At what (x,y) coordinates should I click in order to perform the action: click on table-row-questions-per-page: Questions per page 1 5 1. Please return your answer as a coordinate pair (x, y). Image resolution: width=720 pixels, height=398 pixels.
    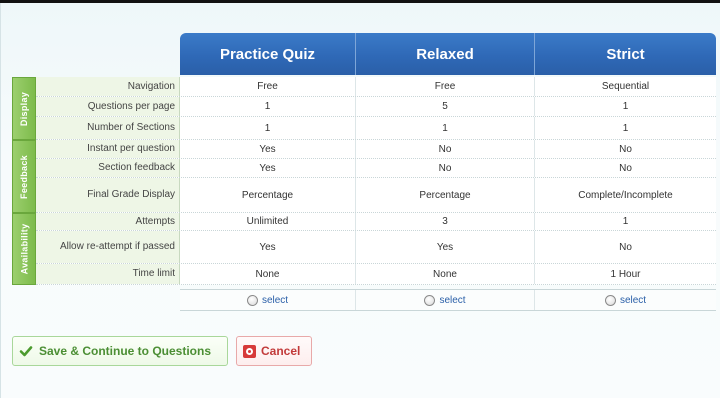
    Looking at the image, I should click on (376, 107).